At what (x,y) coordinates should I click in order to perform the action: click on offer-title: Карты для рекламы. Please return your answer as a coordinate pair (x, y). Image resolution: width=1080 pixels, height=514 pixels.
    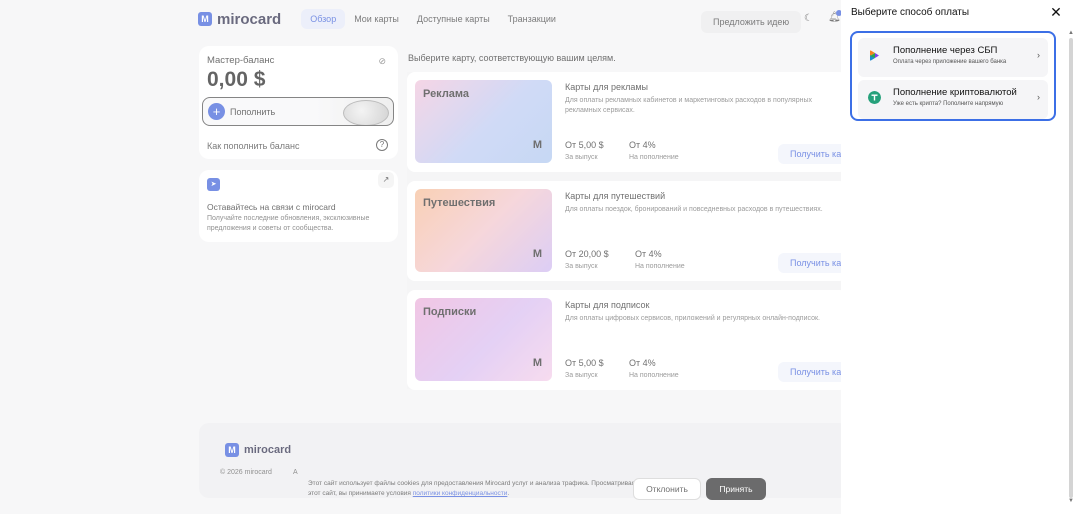
    Looking at the image, I should click on (606, 87).